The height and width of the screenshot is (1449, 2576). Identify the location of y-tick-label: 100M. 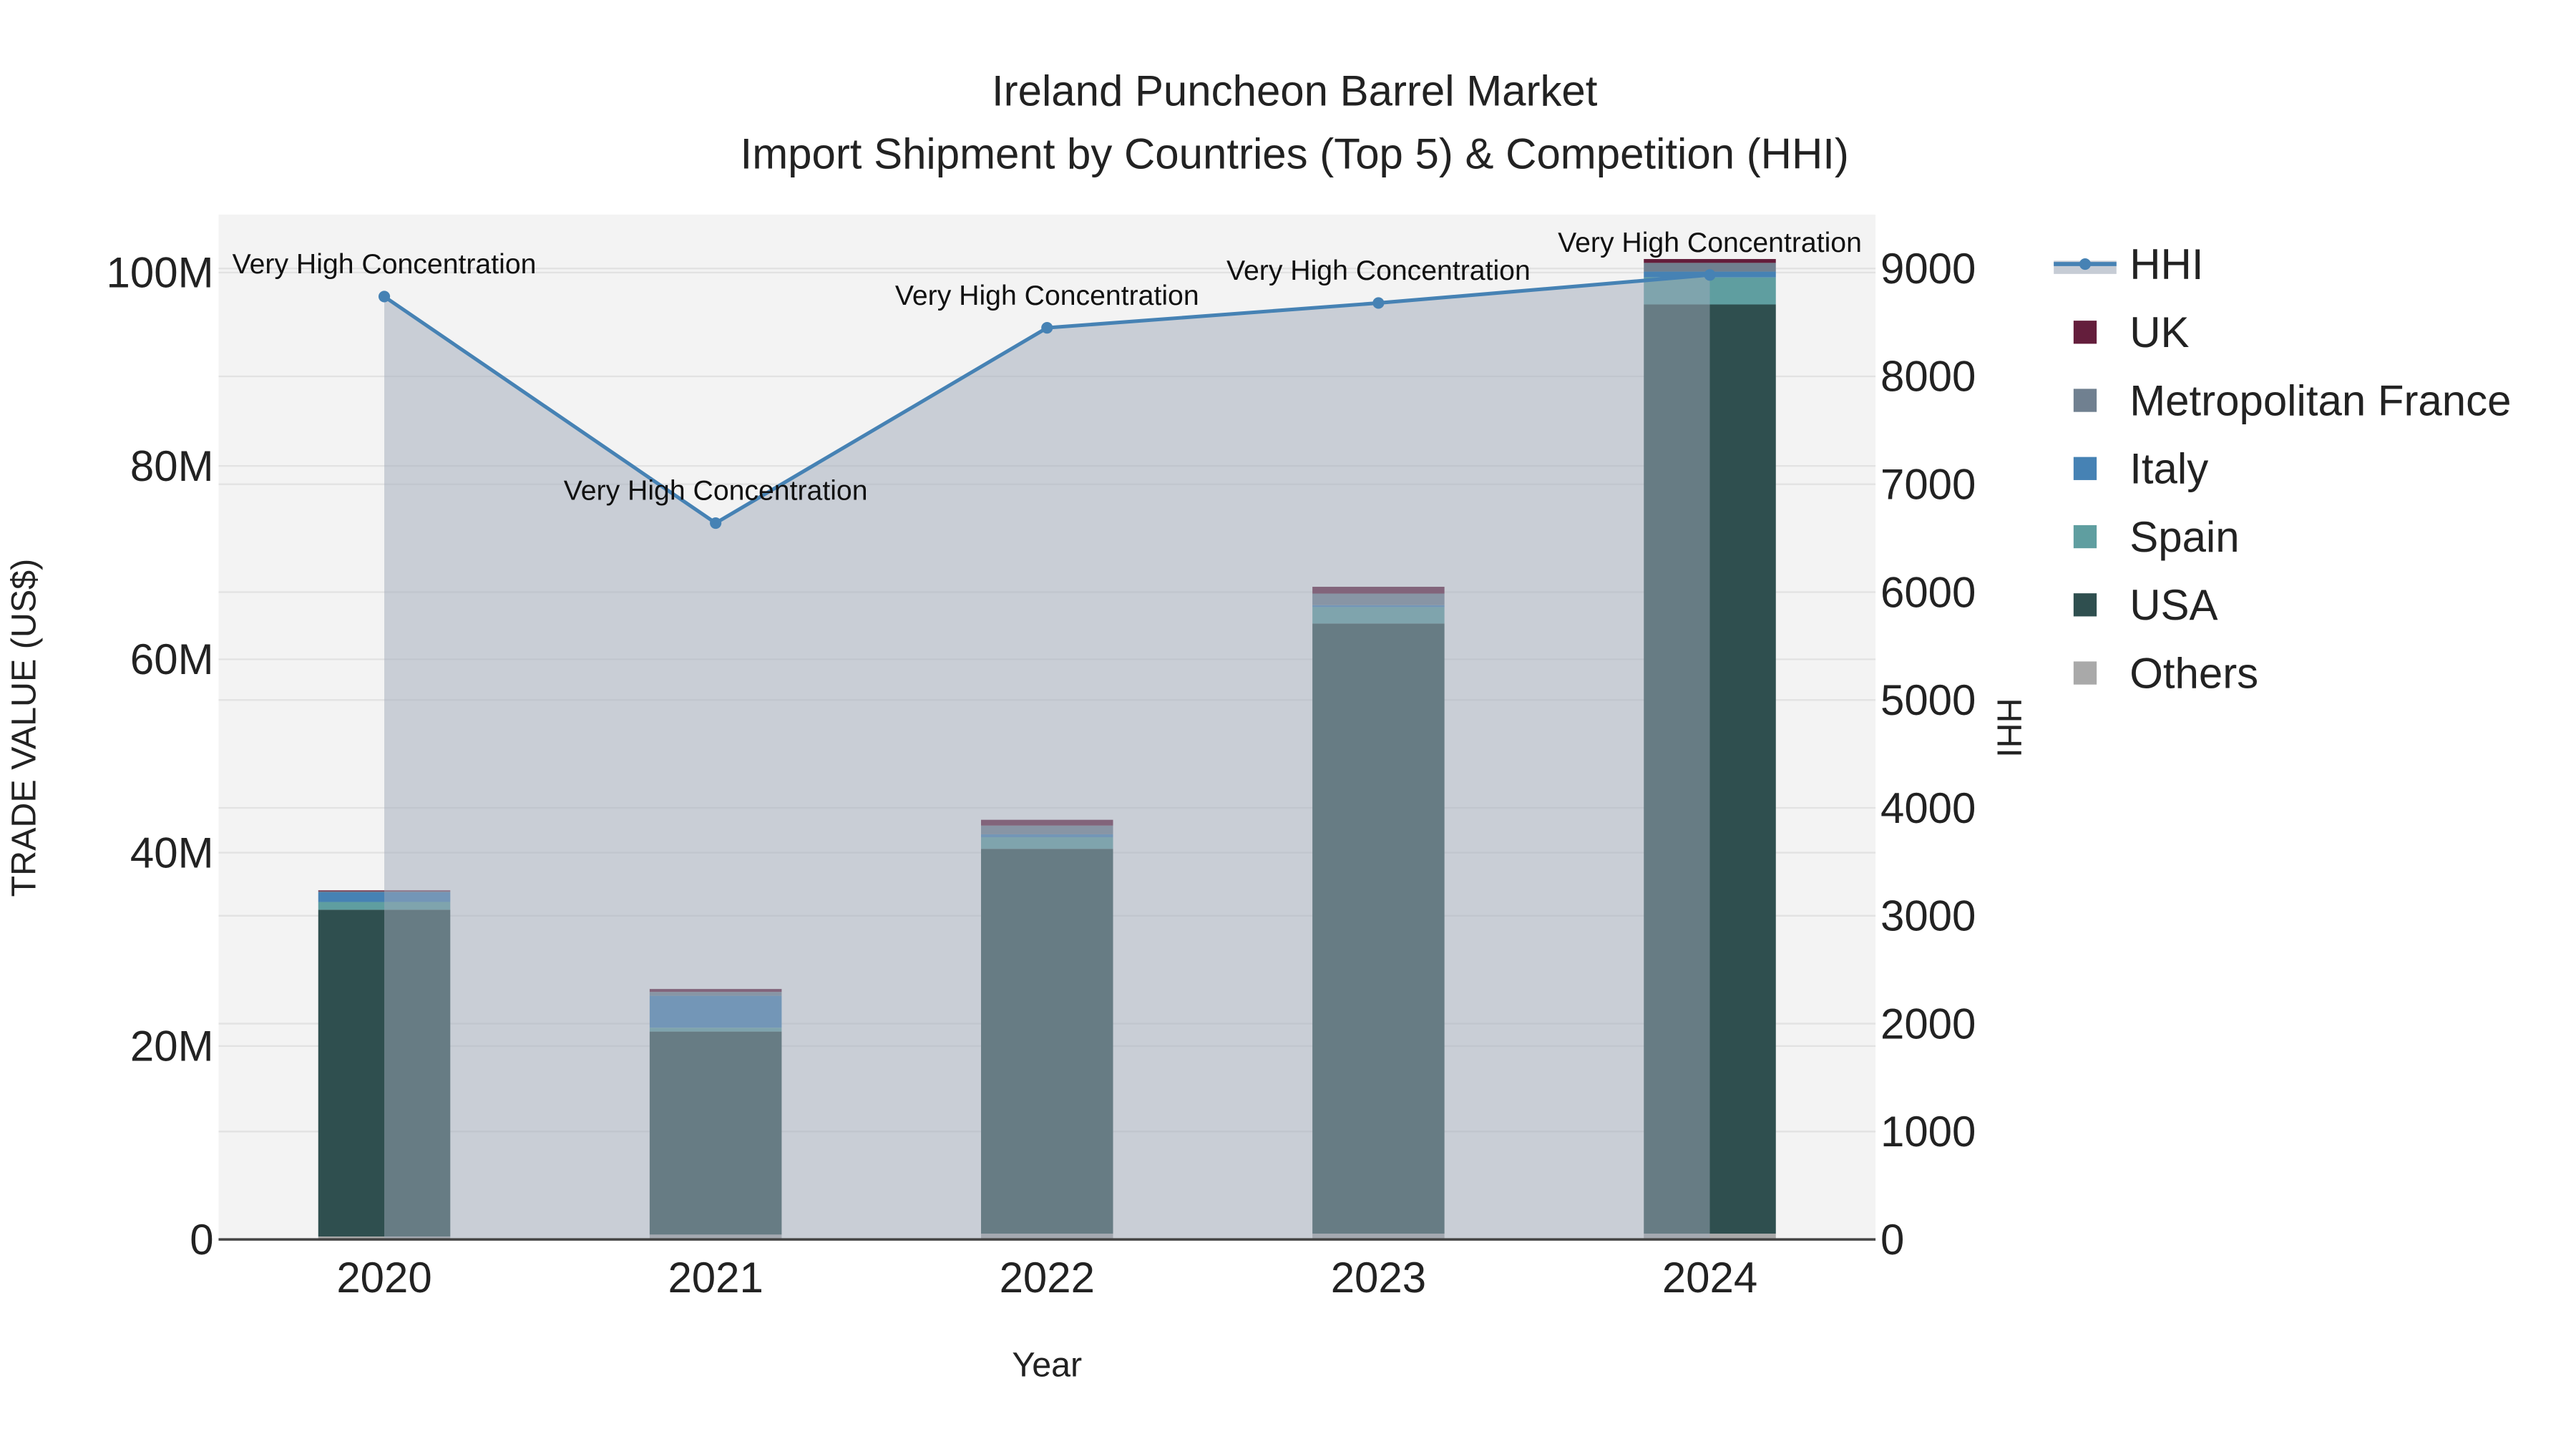
(160, 273).